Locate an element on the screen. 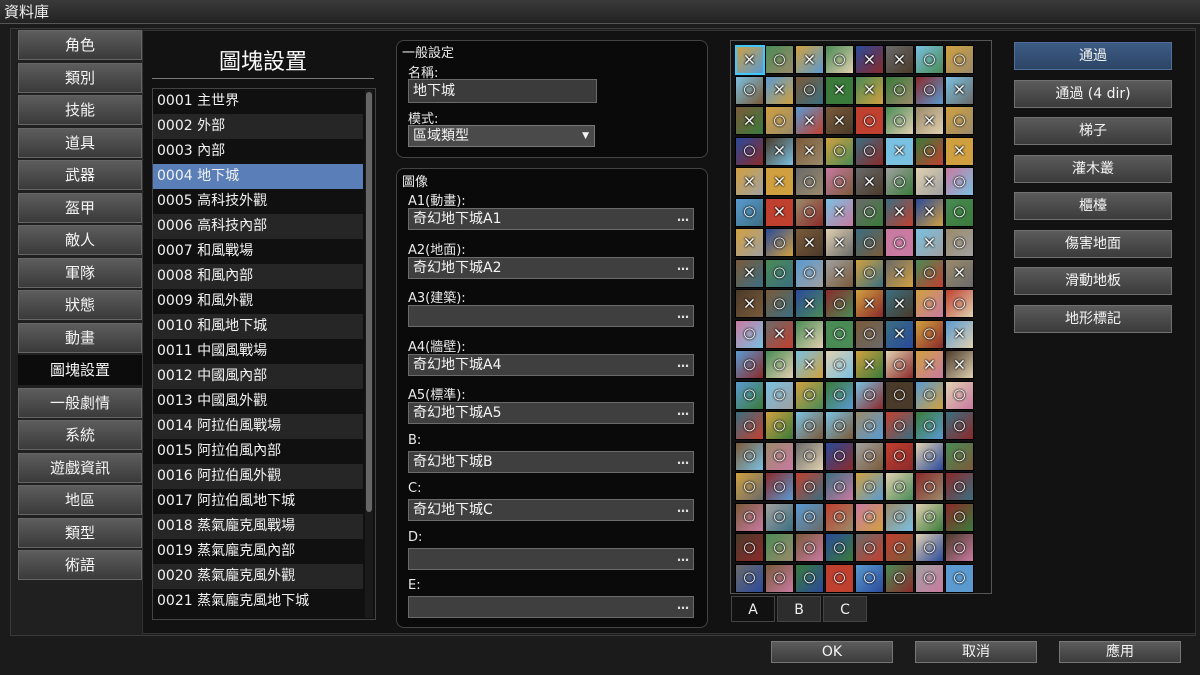 This screenshot has width=1200, height=675. list-item: 0014 阿拉伯風戰場 is located at coordinates (258, 426).